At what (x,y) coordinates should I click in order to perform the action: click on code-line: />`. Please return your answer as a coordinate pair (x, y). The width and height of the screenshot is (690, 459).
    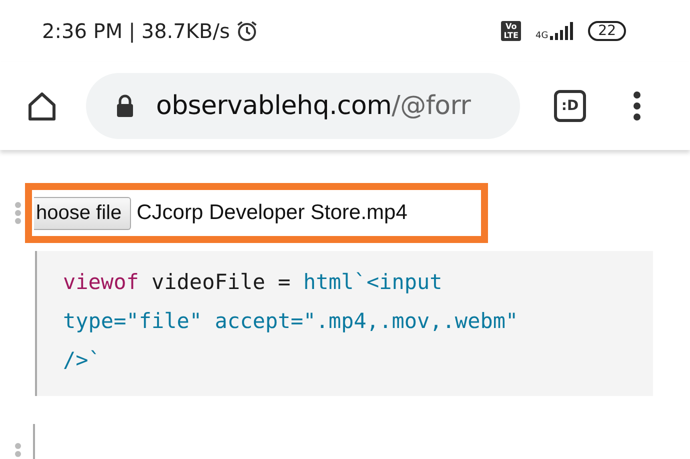
    Looking at the image, I should click on (82, 360).